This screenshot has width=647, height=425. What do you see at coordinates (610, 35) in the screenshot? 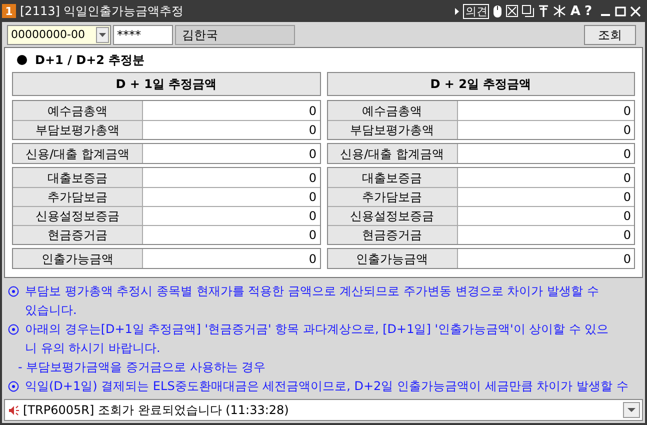
I see `query-button: 조회` at bounding box center [610, 35].